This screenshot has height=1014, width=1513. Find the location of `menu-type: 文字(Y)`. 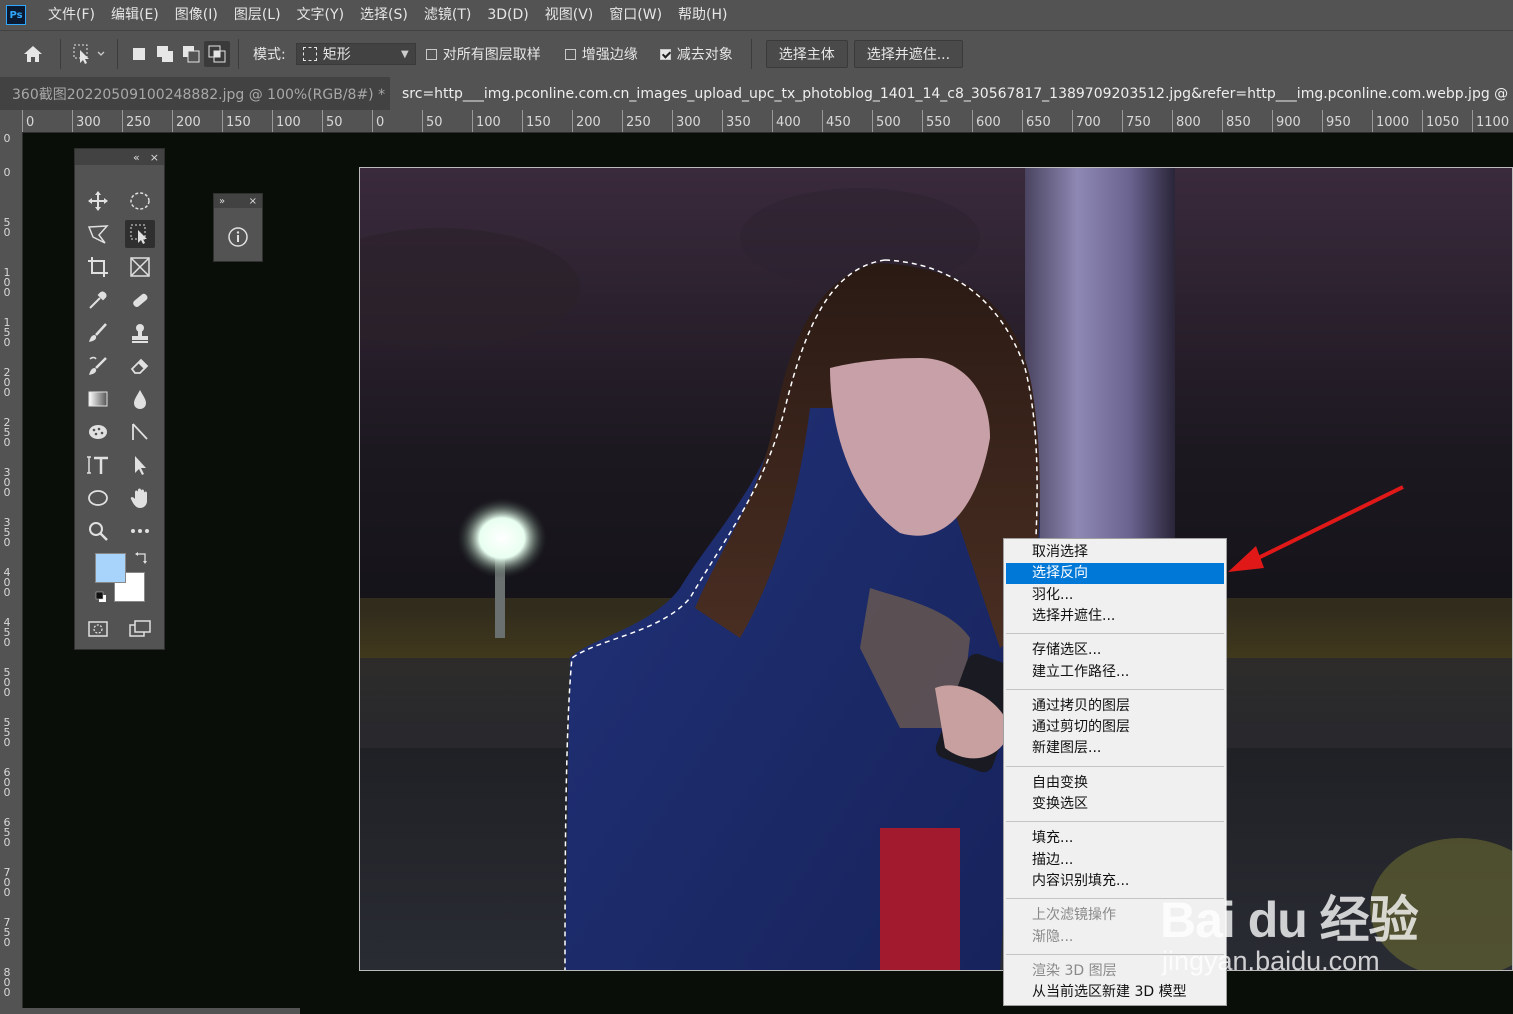

menu-type: 文字(Y) is located at coordinates (320, 15).